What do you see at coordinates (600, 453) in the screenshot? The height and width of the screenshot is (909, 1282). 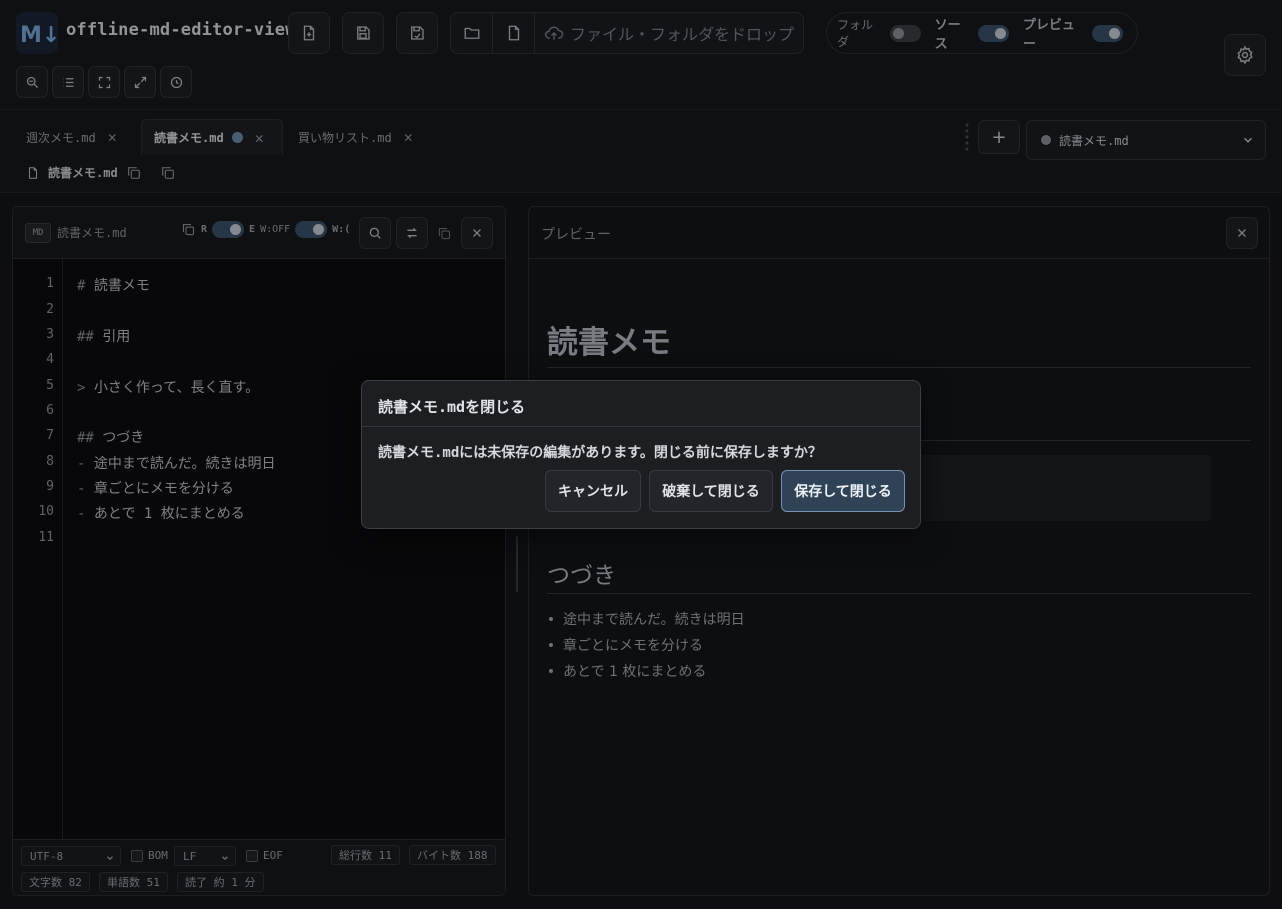 I see `dialog-message: 読書メモ.mdには未保存の編集があります。閉じる前に保存しますか？` at bounding box center [600, 453].